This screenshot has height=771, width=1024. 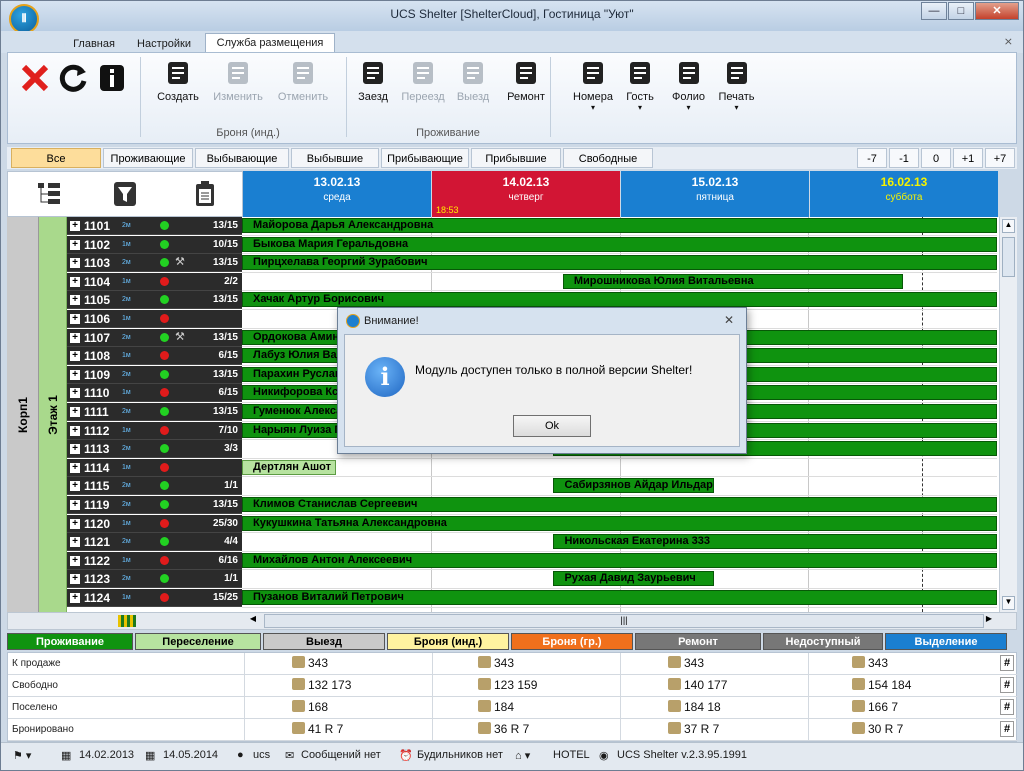 What do you see at coordinates (154, 356) in the screenshot?
I see `room-row: +1108 1м 6/15` at bounding box center [154, 356].